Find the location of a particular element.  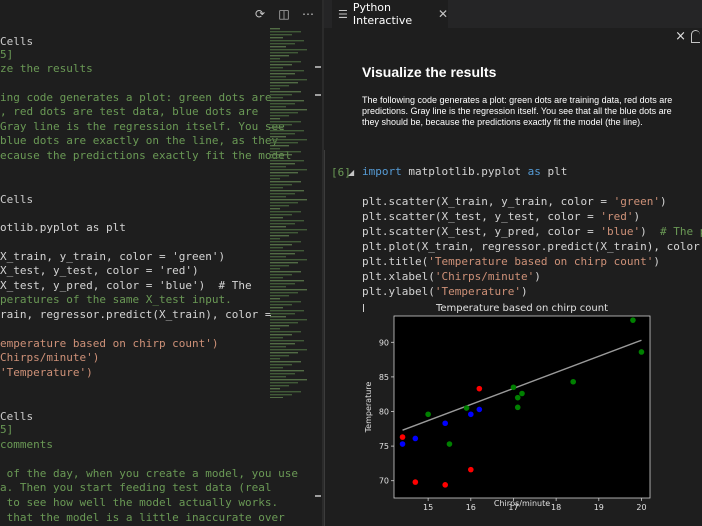

tab-close-icon: ✕ is located at coordinates (443, 14).